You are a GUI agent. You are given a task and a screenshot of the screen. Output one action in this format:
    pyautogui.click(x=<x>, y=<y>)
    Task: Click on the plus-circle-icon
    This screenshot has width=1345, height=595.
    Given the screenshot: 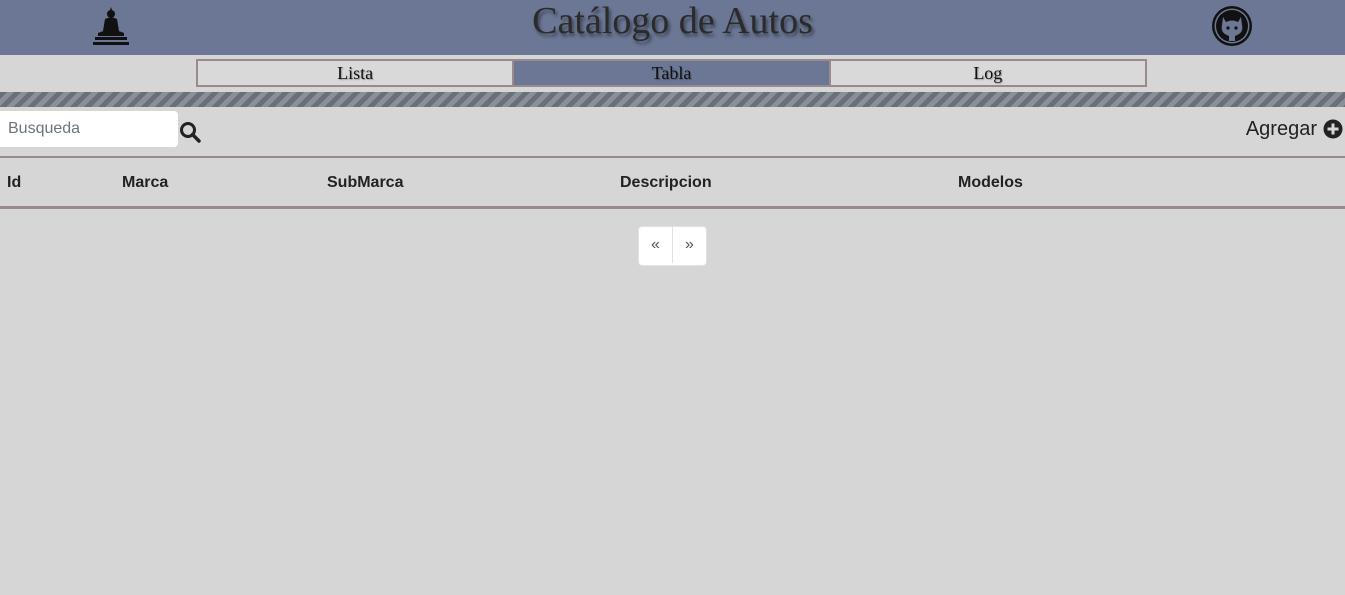 What is the action you would take?
    pyautogui.click(x=1333, y=129)
    